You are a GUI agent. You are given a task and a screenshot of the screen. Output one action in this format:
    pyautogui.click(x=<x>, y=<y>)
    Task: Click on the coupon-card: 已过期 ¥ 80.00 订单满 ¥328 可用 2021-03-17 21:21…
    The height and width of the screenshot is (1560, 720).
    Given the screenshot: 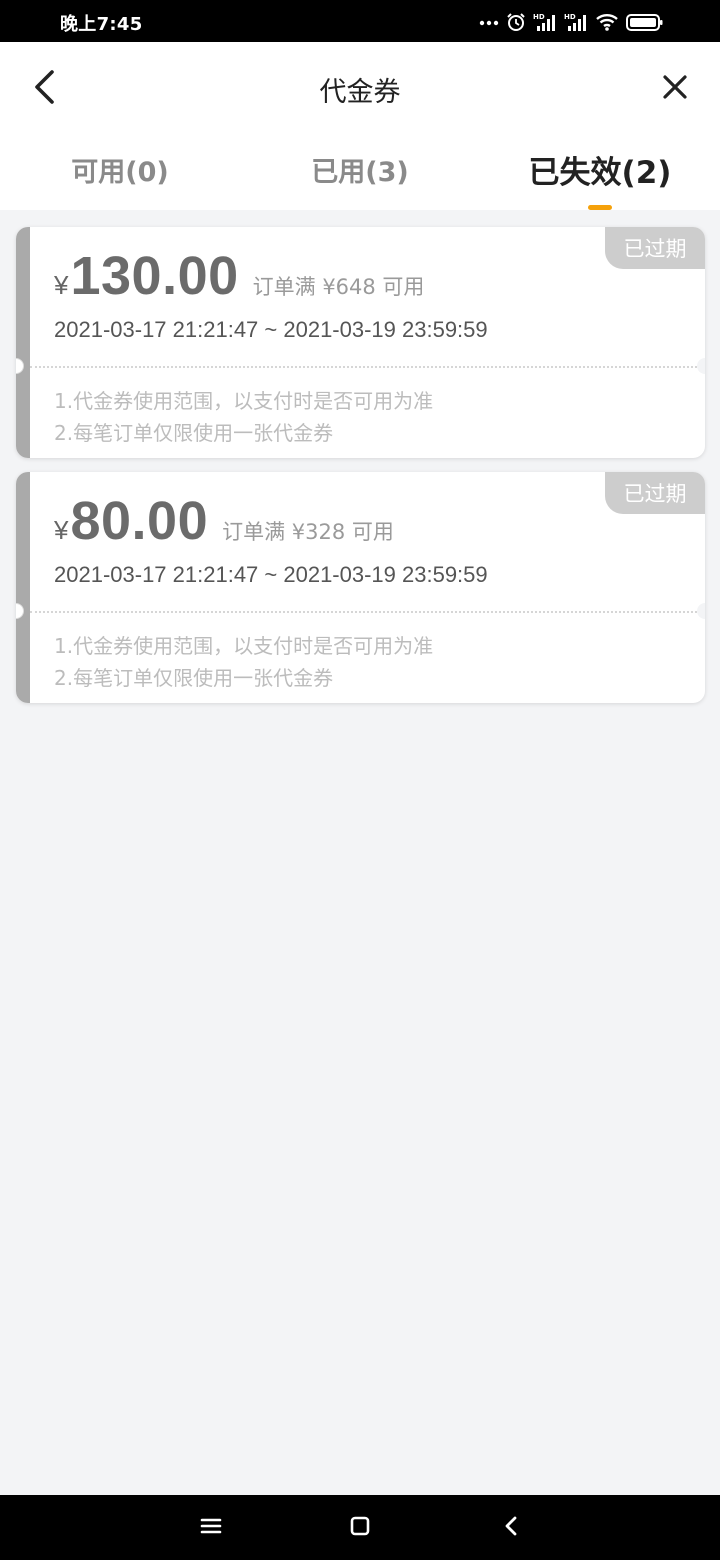 What is the action you would take?
    pyautogui.click(x=360, y=587)
    